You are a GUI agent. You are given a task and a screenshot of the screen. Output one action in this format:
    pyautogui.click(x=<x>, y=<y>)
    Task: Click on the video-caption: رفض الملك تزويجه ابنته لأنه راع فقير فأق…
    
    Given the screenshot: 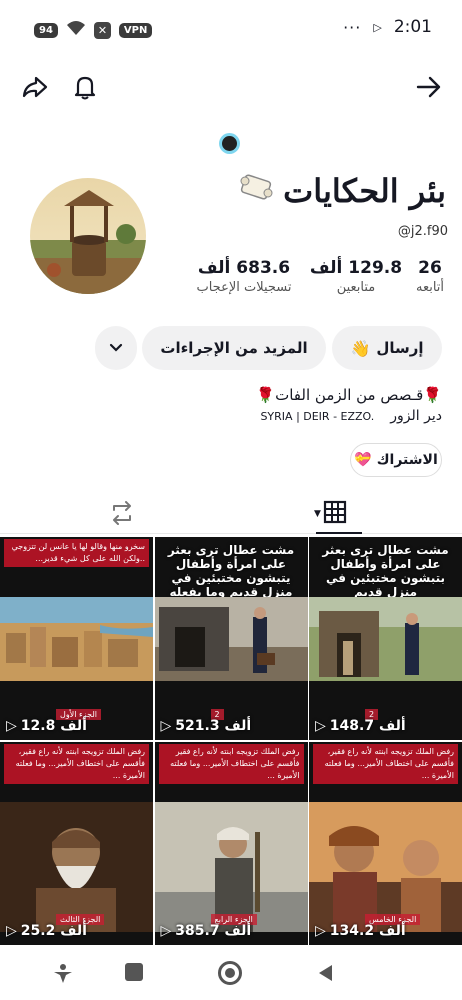 What is the action you would take?
    pyautogui.click(x=231, y=764)
    